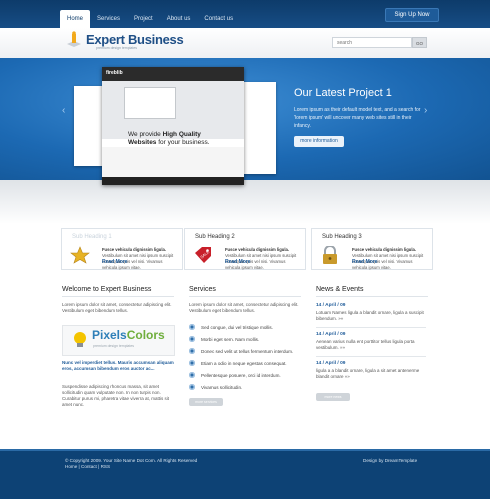  I want to click on feature-heading: Sub Heading 2, so click(215, 237).